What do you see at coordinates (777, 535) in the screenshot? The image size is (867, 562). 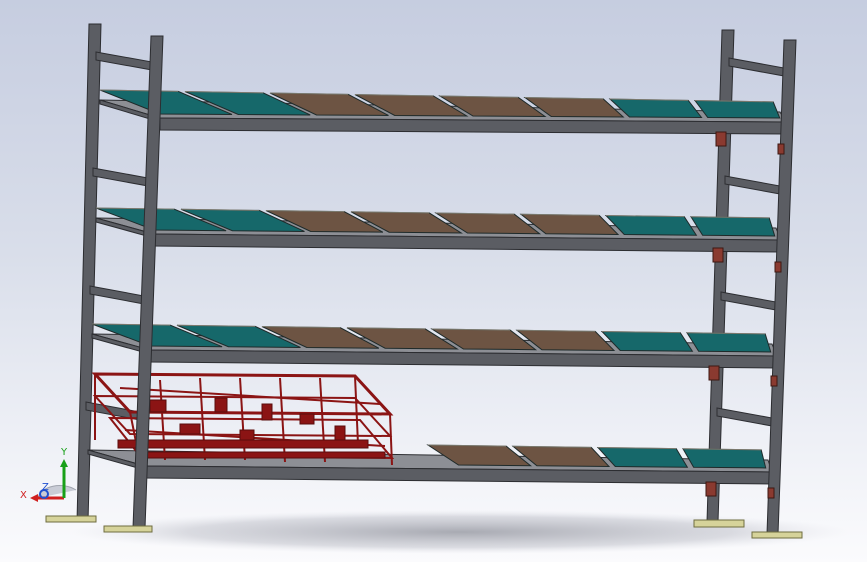 I see `right-front-foot` at bounding box center [777, 535].